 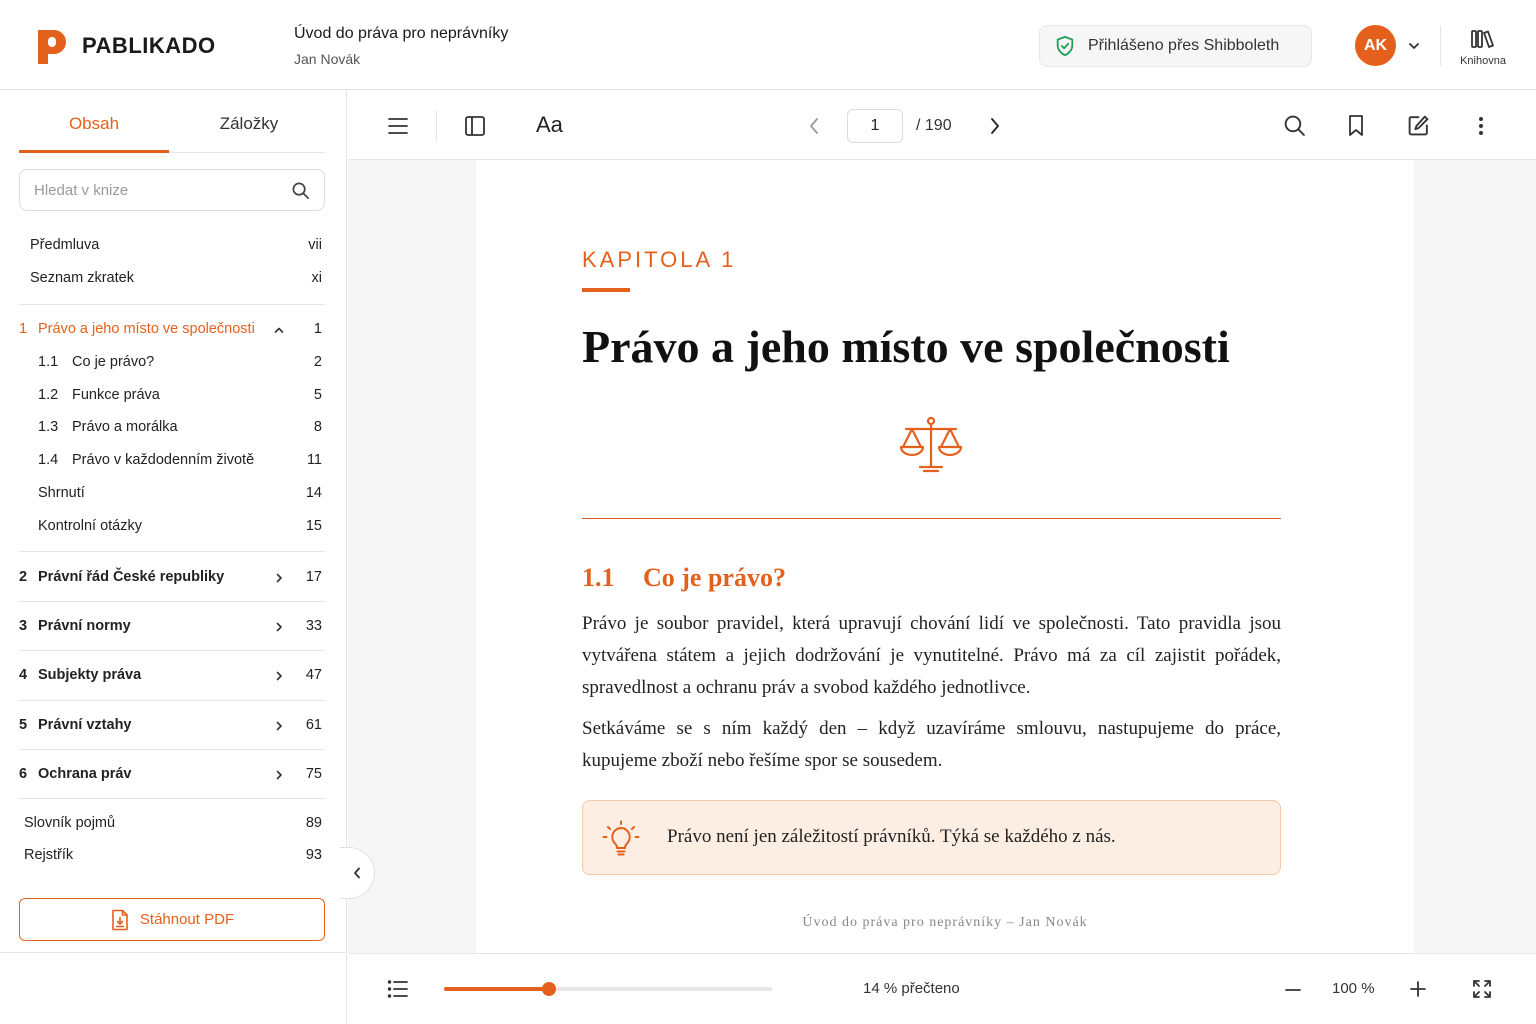 I want to click on toc-subitem-kontrolni-otazky: Kontrolní otázky 15, so click(x=172, y=526).